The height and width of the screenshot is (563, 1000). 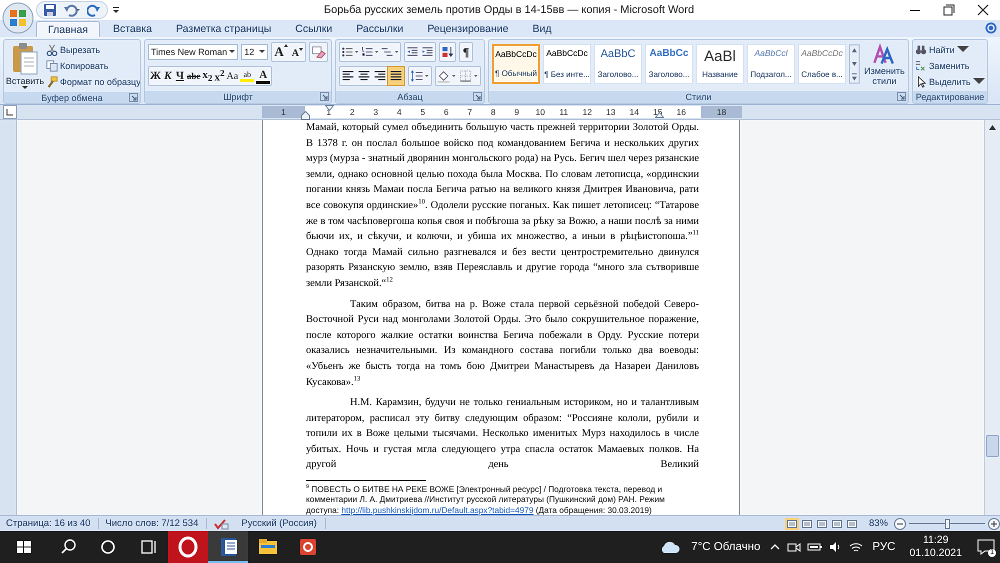 What do you see at coordinates (541, 29) in the screenshot?
I see `ribbon-tab: Вид` at bounding box center [541, 29].